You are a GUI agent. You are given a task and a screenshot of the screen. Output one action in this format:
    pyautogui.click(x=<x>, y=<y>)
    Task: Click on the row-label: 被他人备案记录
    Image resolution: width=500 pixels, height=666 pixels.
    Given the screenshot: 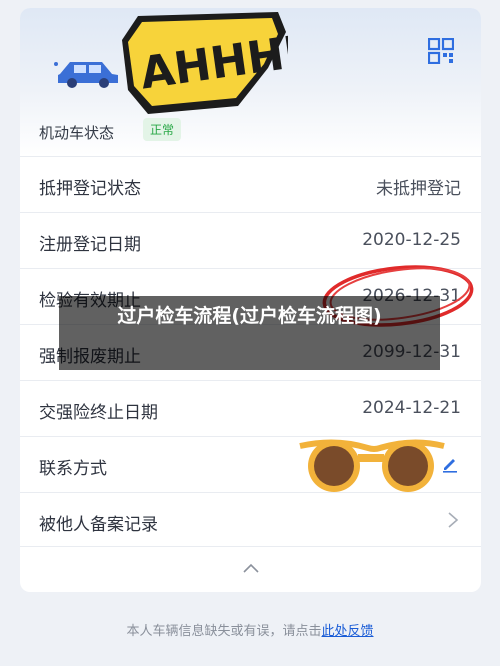 What is the action you would take?
    pyautogui.click(x=98, y=525)
    